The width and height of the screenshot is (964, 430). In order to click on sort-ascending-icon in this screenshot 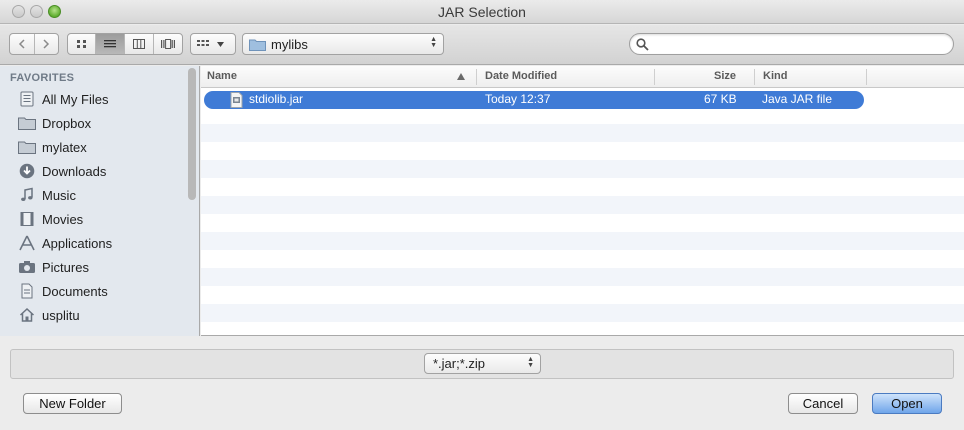, I will do `click(461, 76)`.